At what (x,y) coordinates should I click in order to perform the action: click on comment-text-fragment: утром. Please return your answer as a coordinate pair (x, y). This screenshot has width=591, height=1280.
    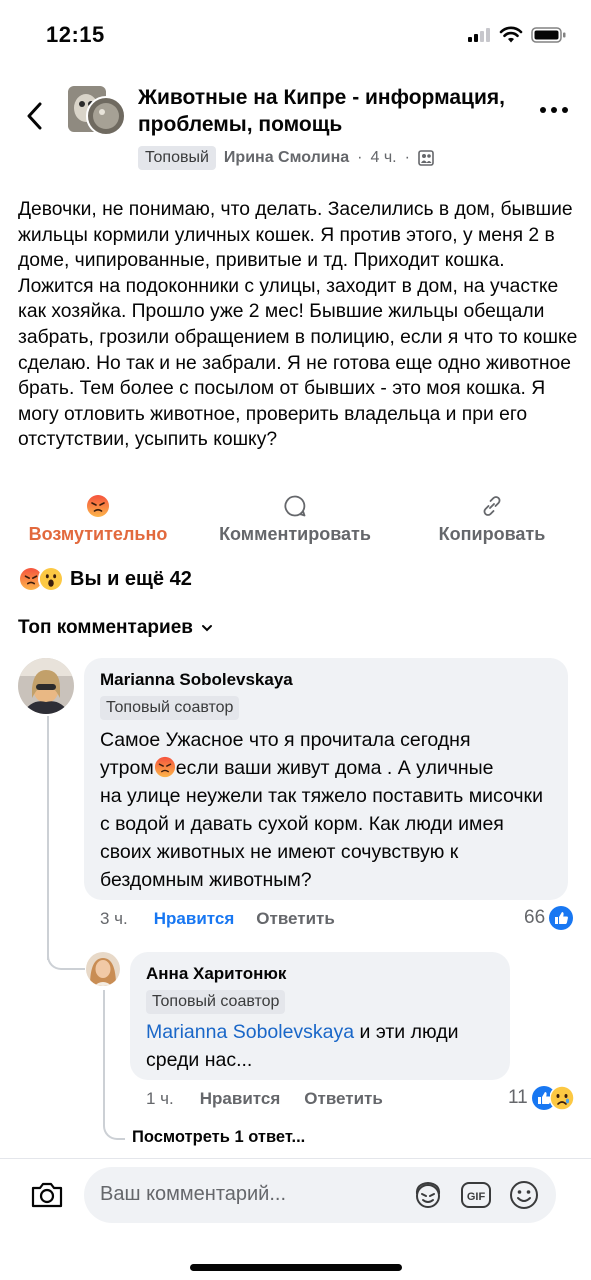
    Looking at the image, I should click on (127, 768).